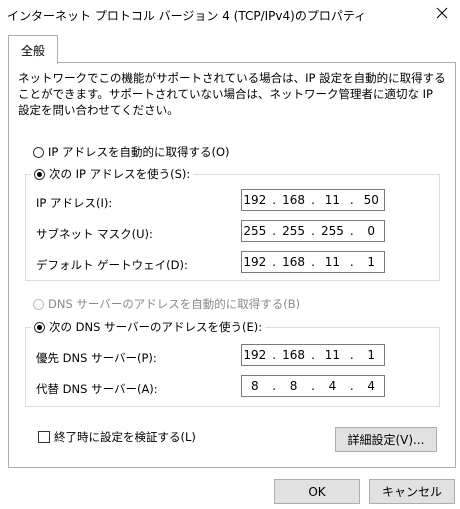 The image size is (460, 509). I want to click on close-icon, so click(442, 14).